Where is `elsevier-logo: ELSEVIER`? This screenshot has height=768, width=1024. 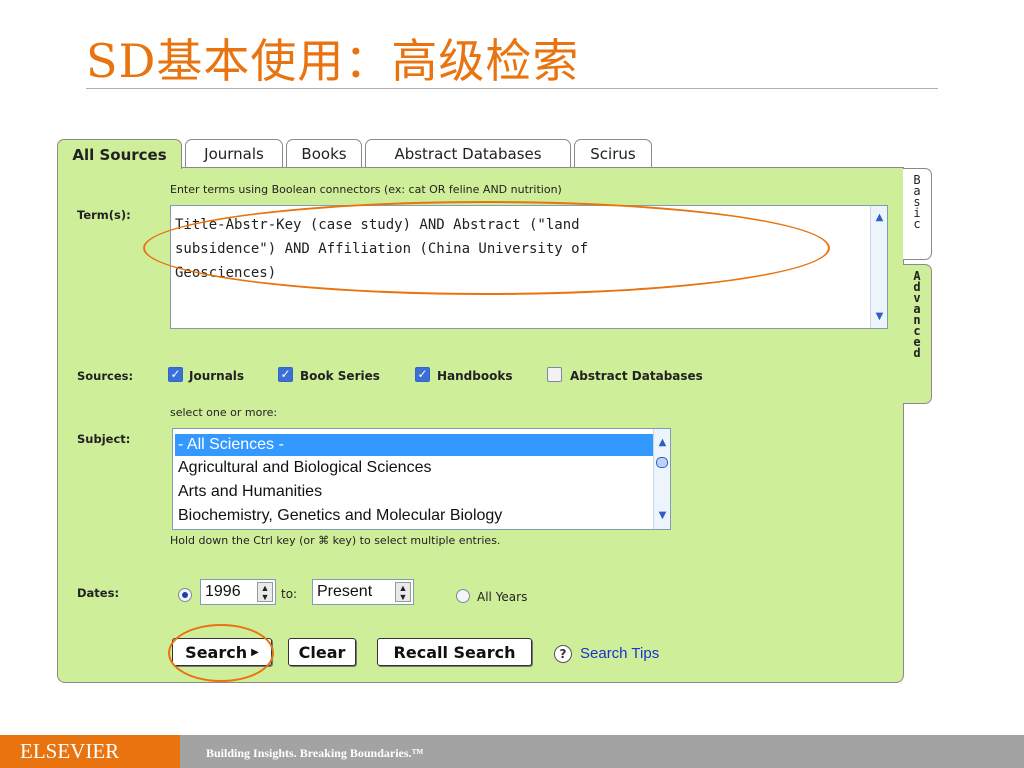
elsevier-logo: ELSEVIER is located at coordinates (90, 751).